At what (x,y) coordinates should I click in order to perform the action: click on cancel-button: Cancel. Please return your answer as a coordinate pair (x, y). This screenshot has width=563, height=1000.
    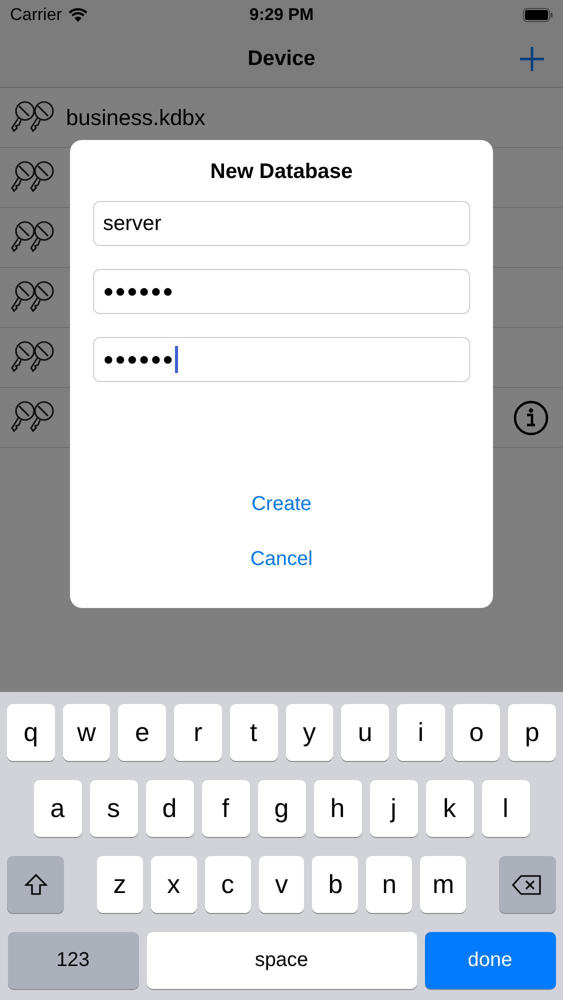
    Looking at the image, I should click on (281, 559).